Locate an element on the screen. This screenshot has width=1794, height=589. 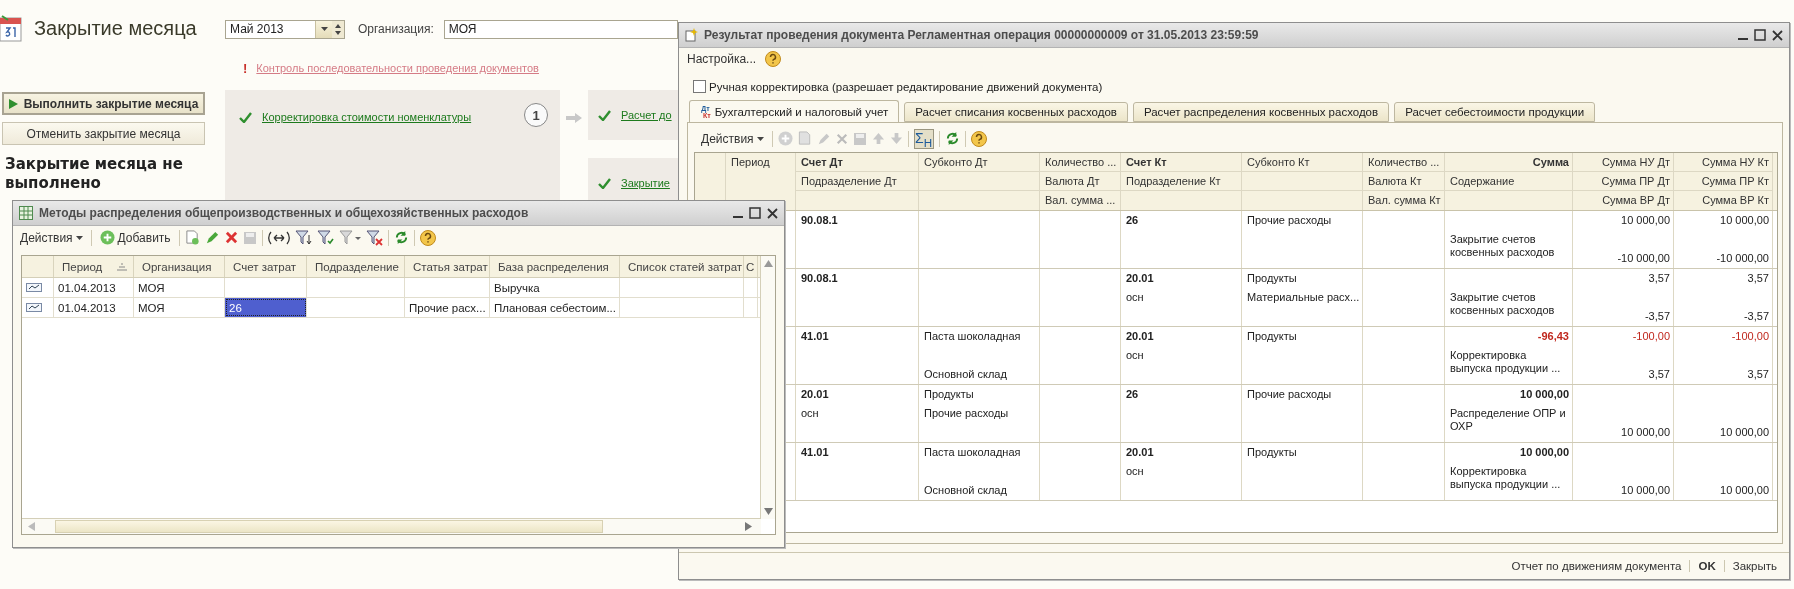
table-cell: Паста шоколадная is located at coordinates (972, 336).